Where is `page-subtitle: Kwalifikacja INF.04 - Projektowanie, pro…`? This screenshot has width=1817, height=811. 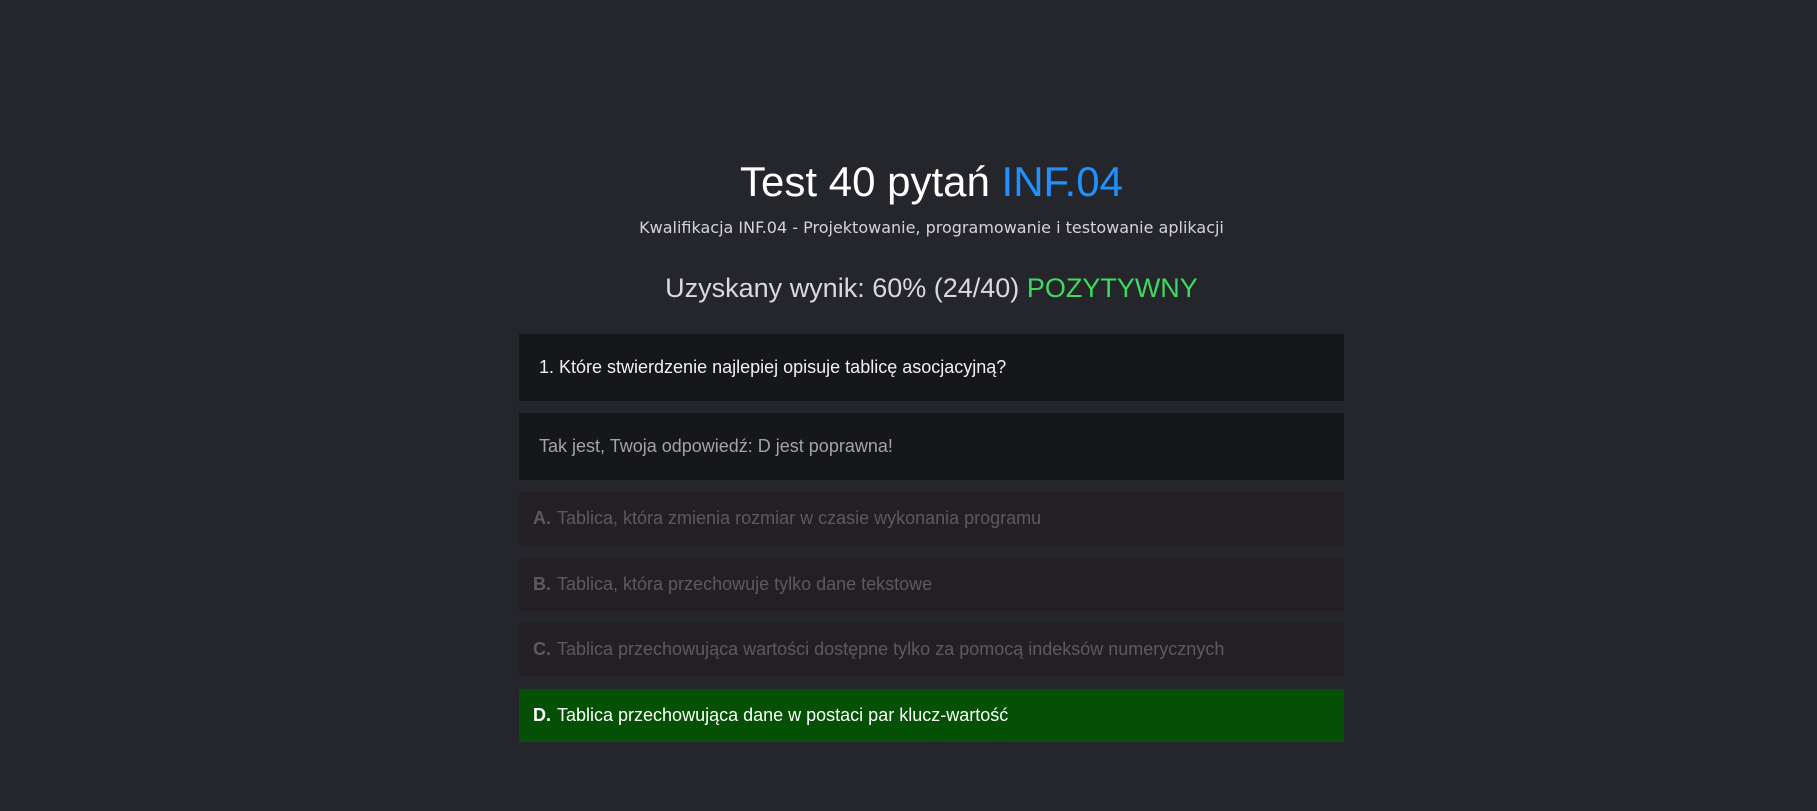
page-subtitle: Kwalifikacja INF.04 - Projektowanie, pro… is located at coordinates (931, 227).